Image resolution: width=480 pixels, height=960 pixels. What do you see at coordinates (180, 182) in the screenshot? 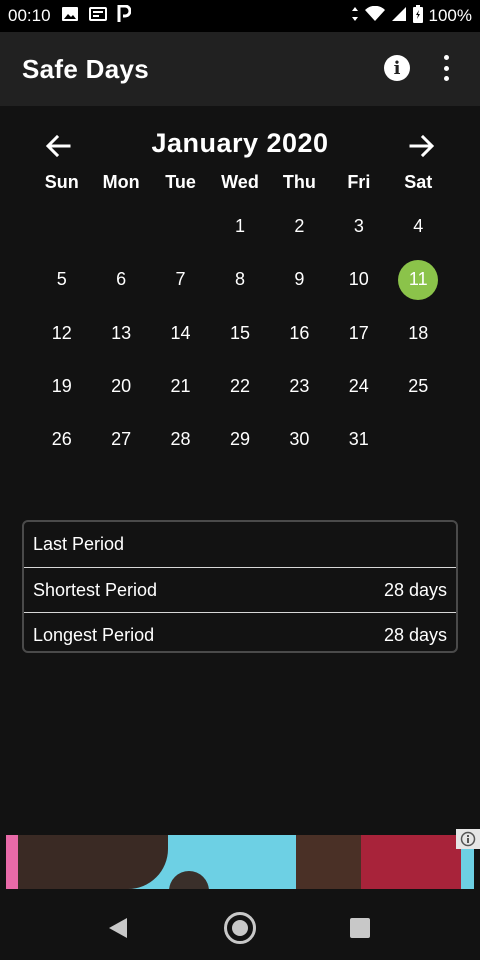
I see `weekday-label: Tue` at bounding box center [180, 182].